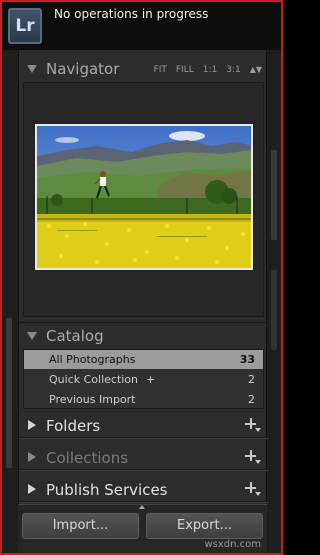 The image size is (320, 555). Describe the element at coordinates (142, 507) in the screenshot. I see `panel-handle-icon` at that location.